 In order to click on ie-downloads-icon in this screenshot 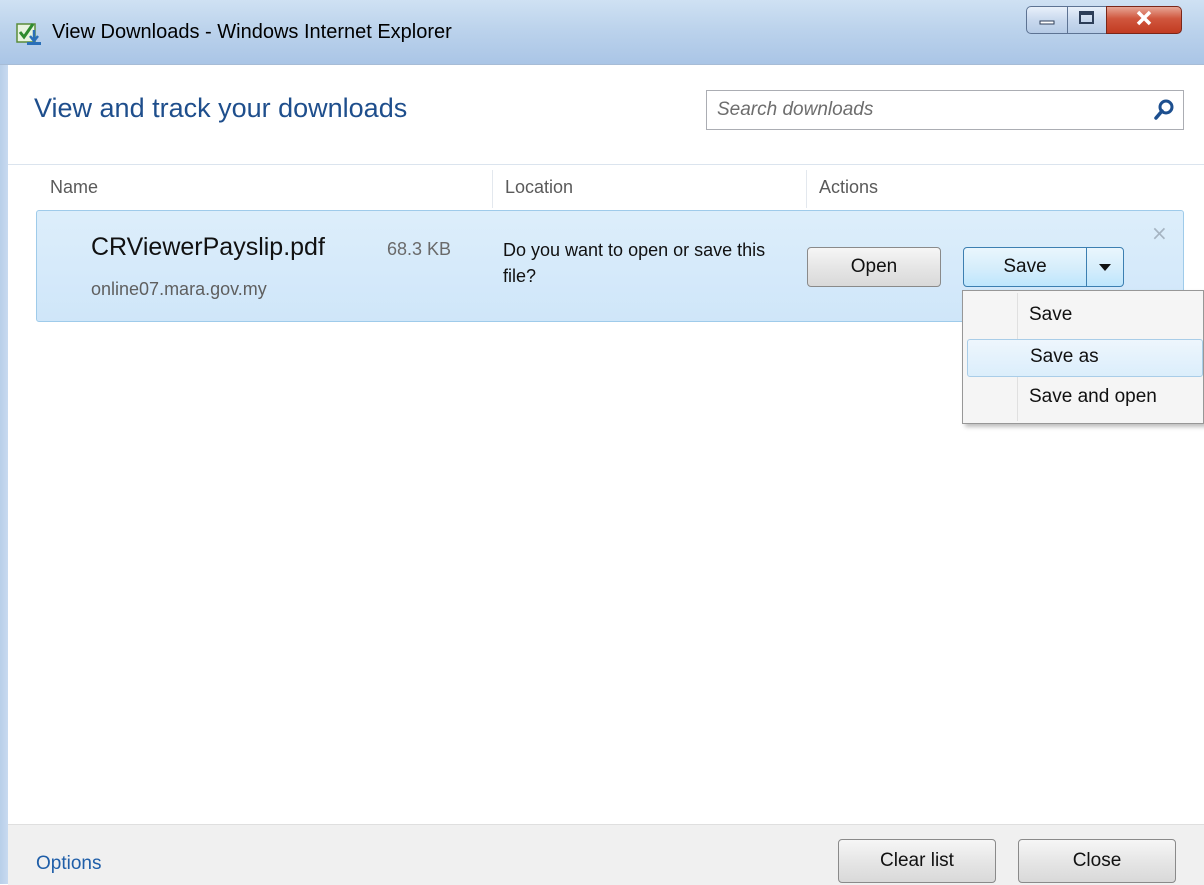, I will do `click(29, 33)`.